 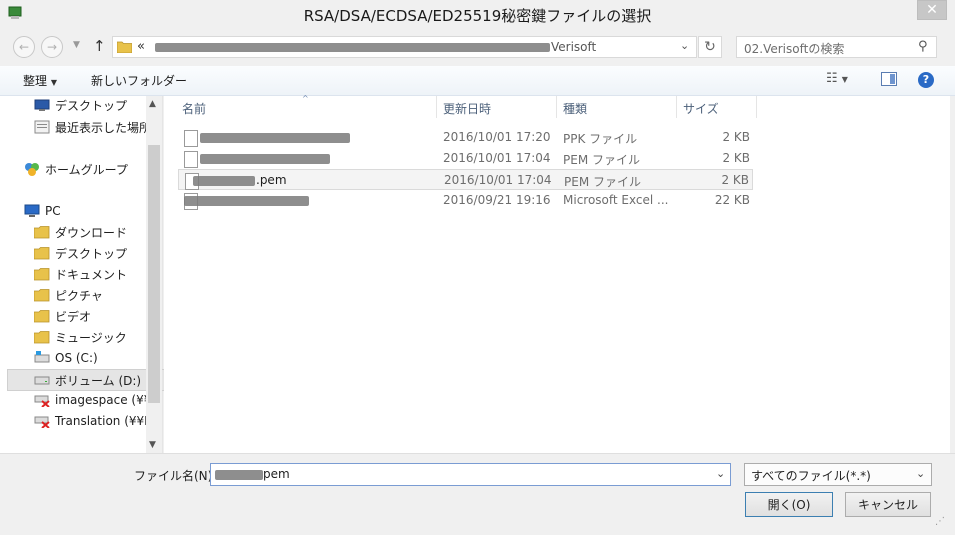 What do you see at coordinates (191, 138) in the screenshot?
I see `file-icon` at bounding box center [191, 138].